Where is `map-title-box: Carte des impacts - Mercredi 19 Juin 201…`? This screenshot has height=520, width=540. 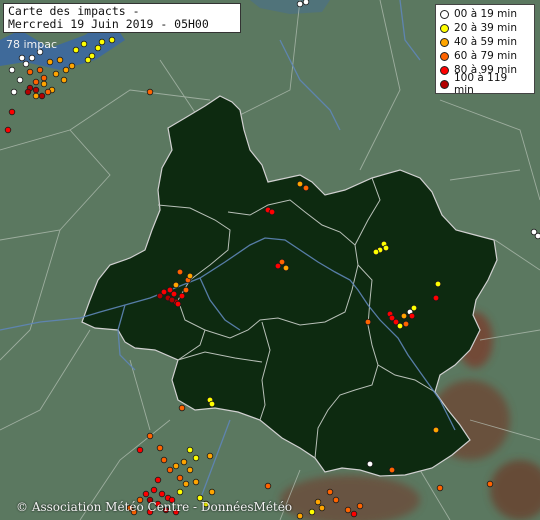
map-title-box: Carte des impacts - Mercredi 19 Juin 201… is located at coordinates (122, 18).